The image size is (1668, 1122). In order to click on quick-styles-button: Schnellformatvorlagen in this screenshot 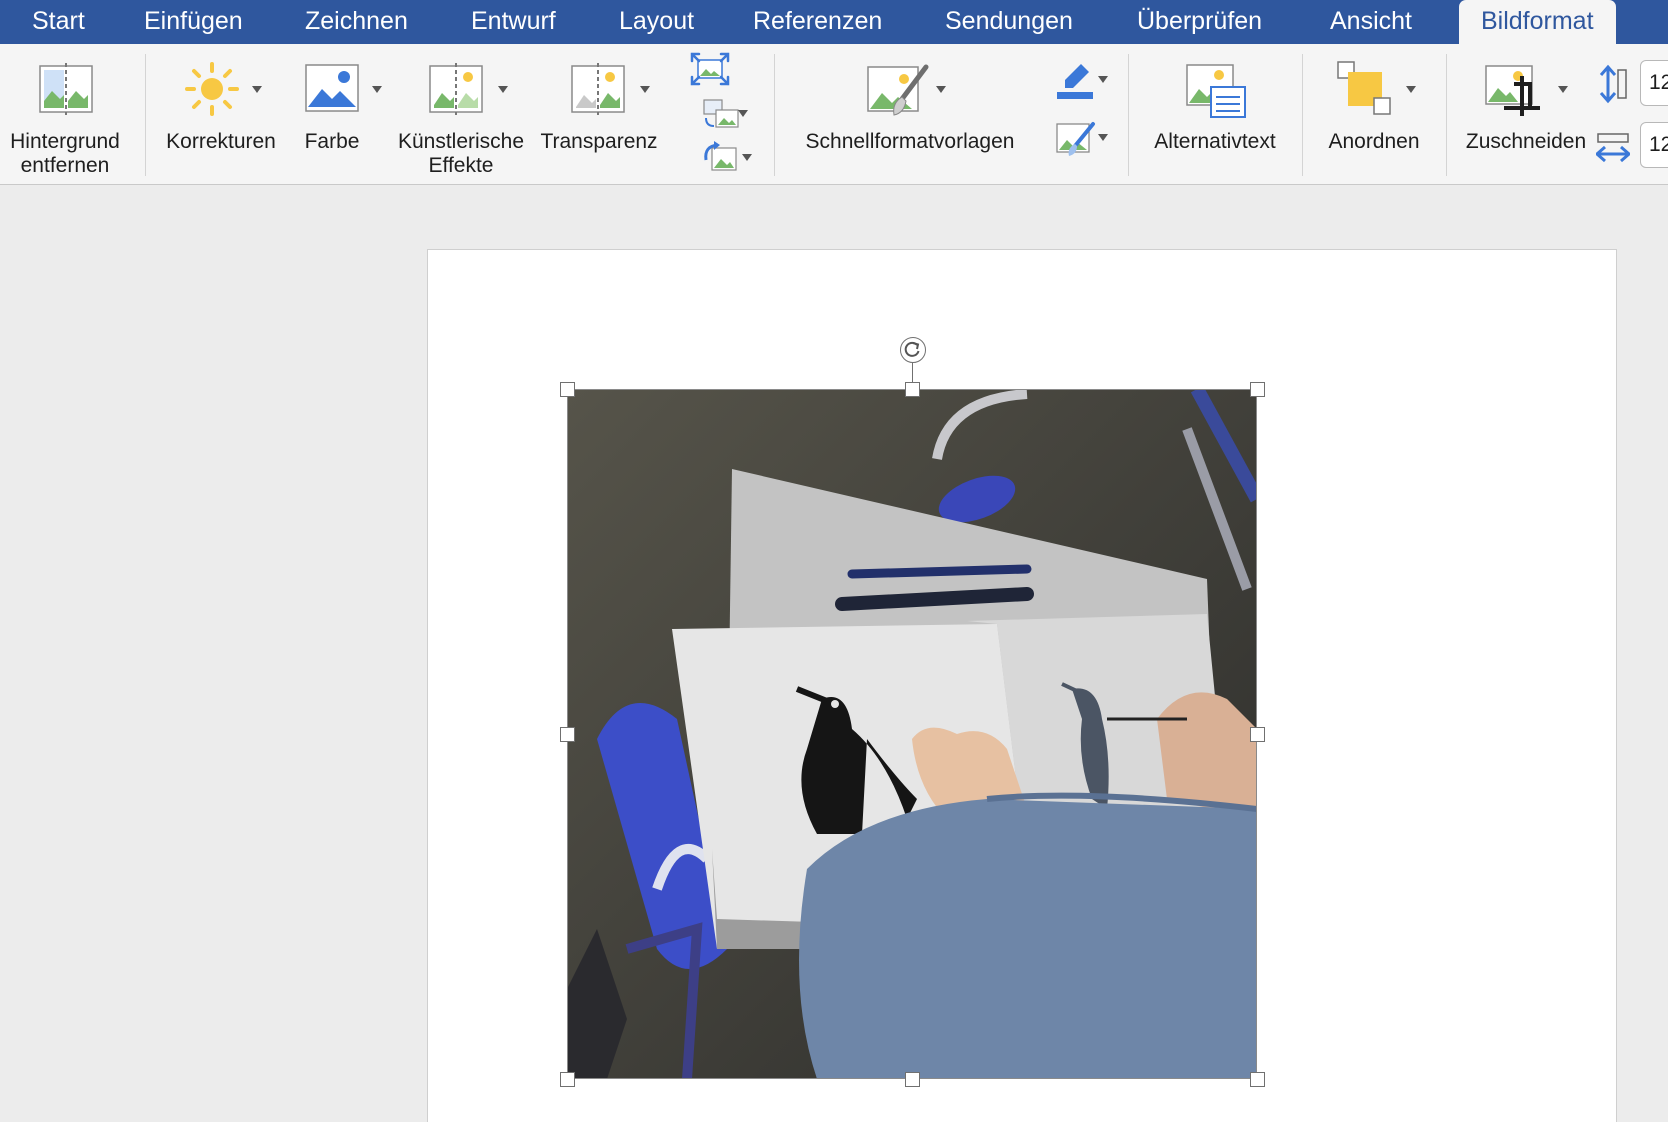, I will do `click(910, 114)`.